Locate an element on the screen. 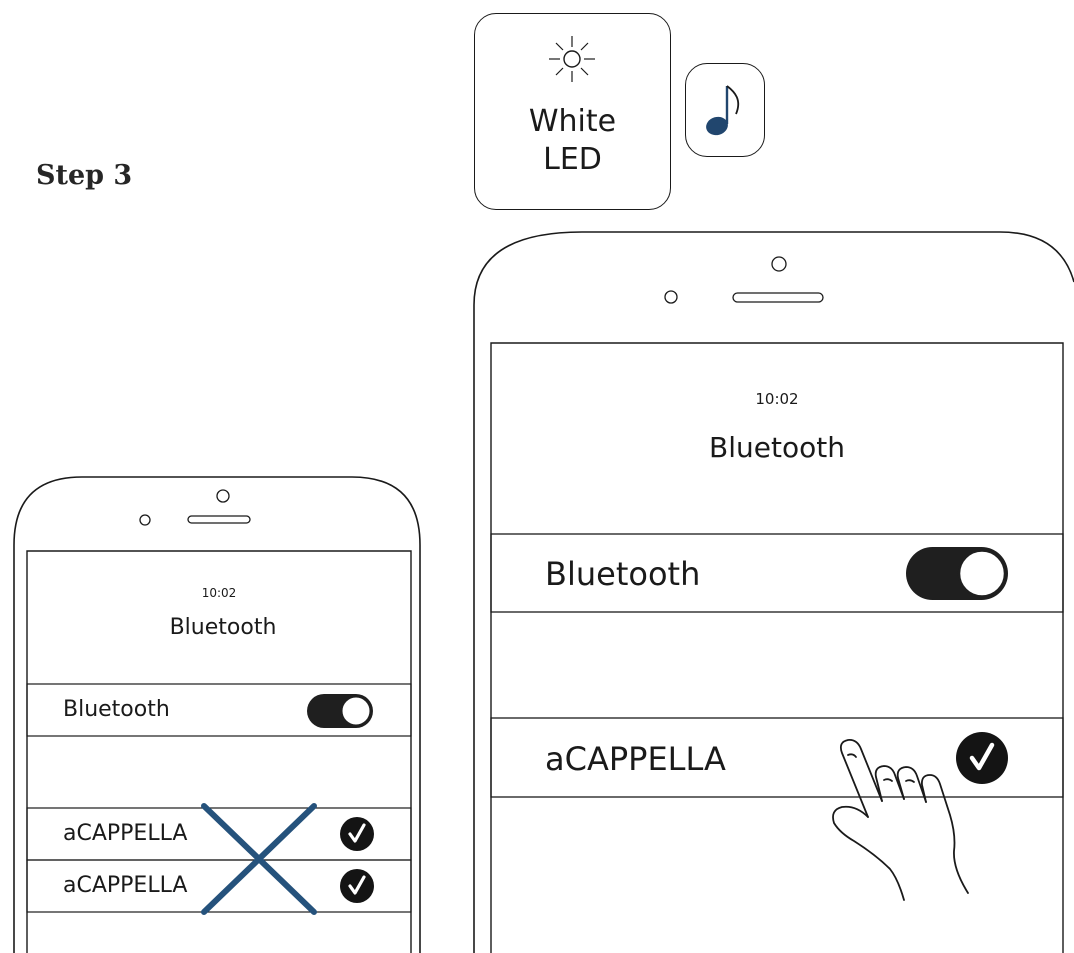  pointing-hand-icon is located at coordinates (900, 820).